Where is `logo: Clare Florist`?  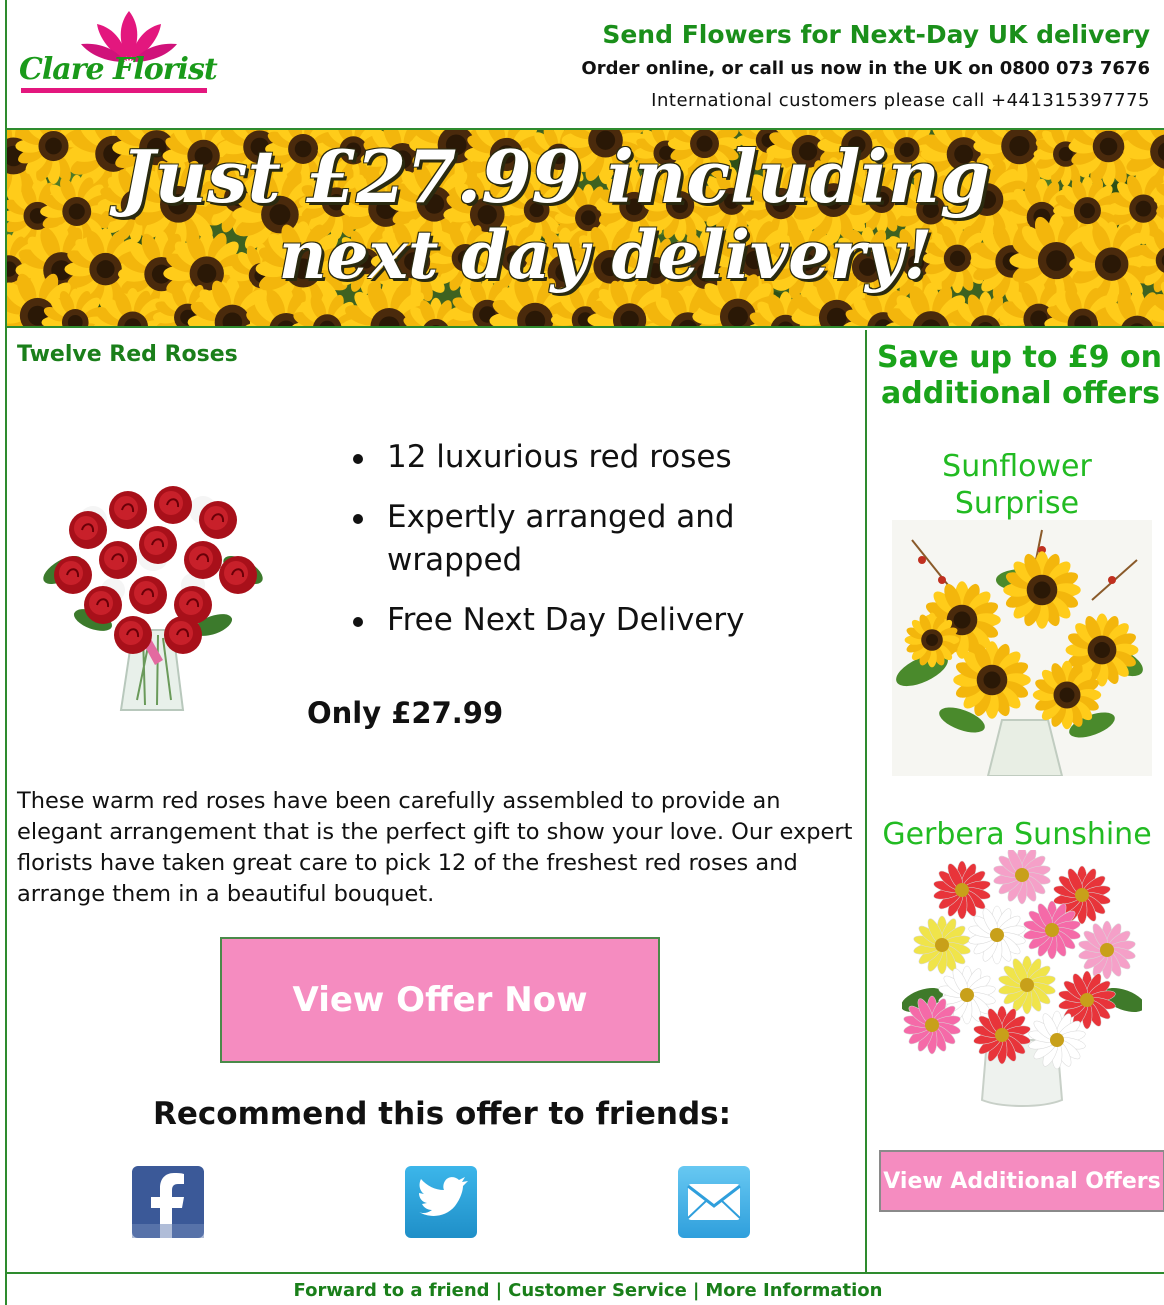 logo: Clare Florist is located at coordinates (119, 54).